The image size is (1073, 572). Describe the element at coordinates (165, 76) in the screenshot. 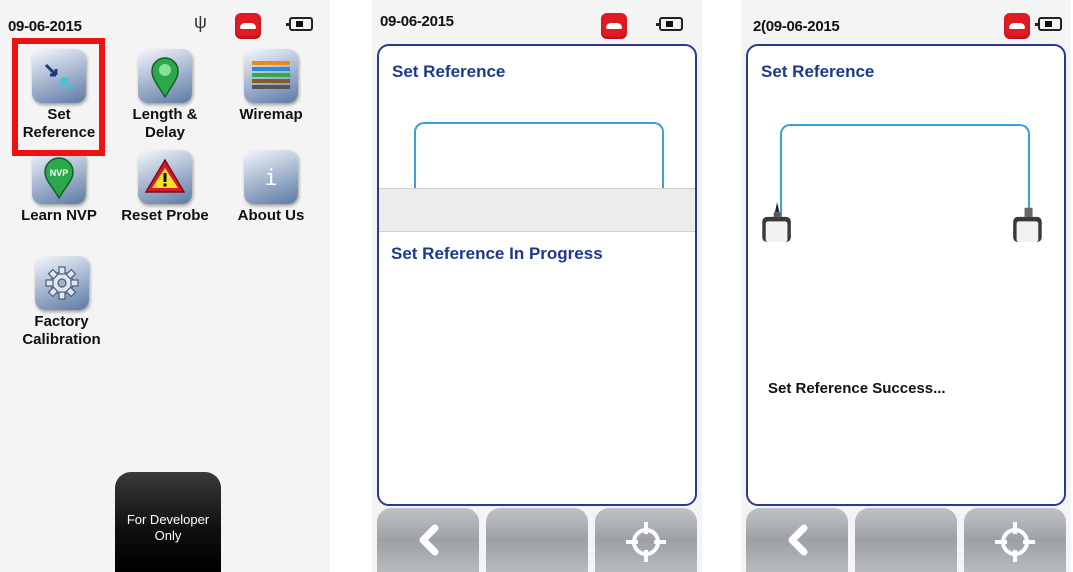

I see `length-delay-icon` at that location.